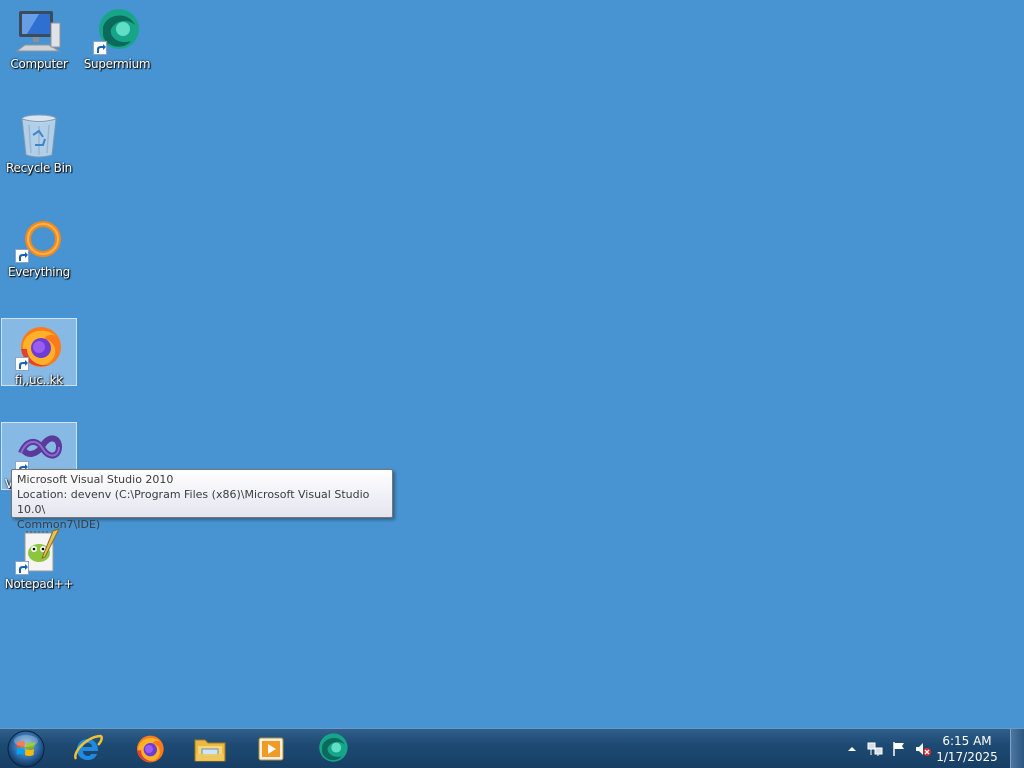 The height and width of the screenshot is (768, 1024). I want to click on desktop-icon-firefox: fi,,uc..kk, so click(39, 352).